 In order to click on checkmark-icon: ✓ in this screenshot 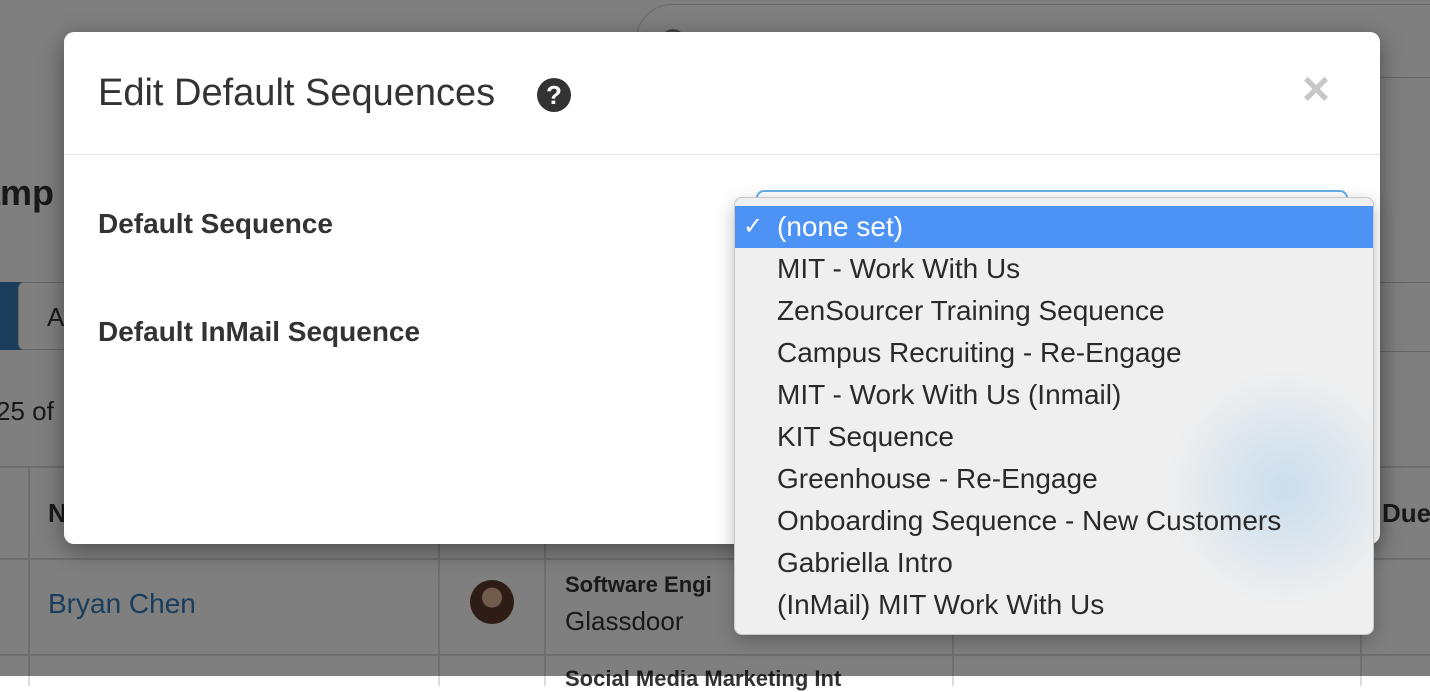, I will do `click(753, 226)`.